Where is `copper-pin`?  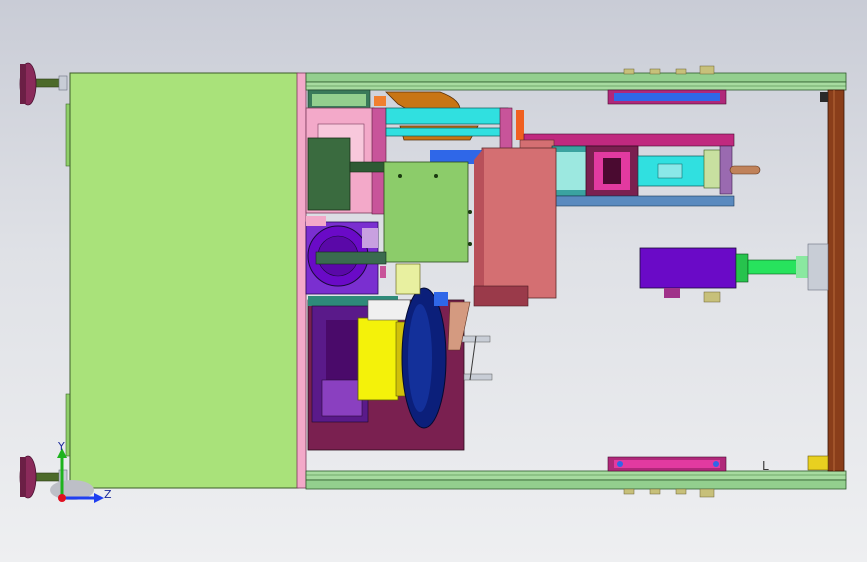
copper-pin is located at coordinates (745, 170).